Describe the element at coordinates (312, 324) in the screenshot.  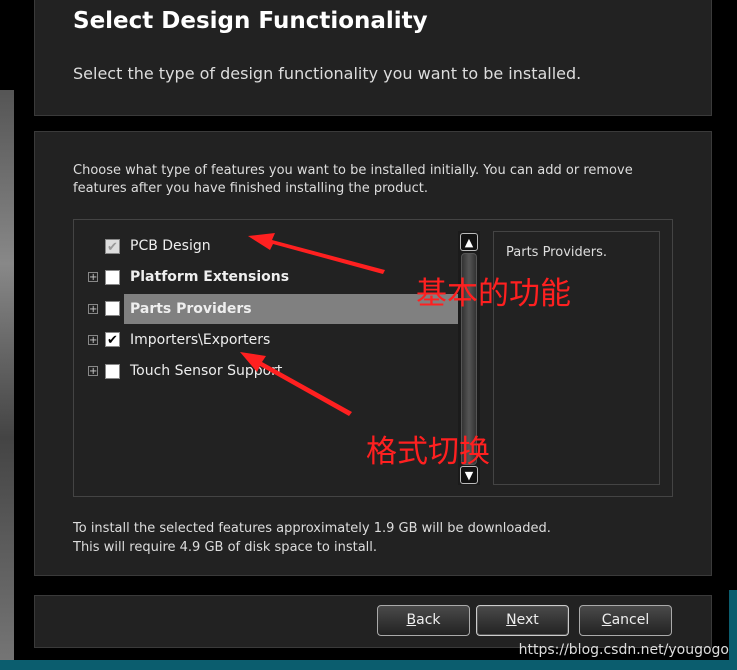
I see `annotation-arrows` at that location.